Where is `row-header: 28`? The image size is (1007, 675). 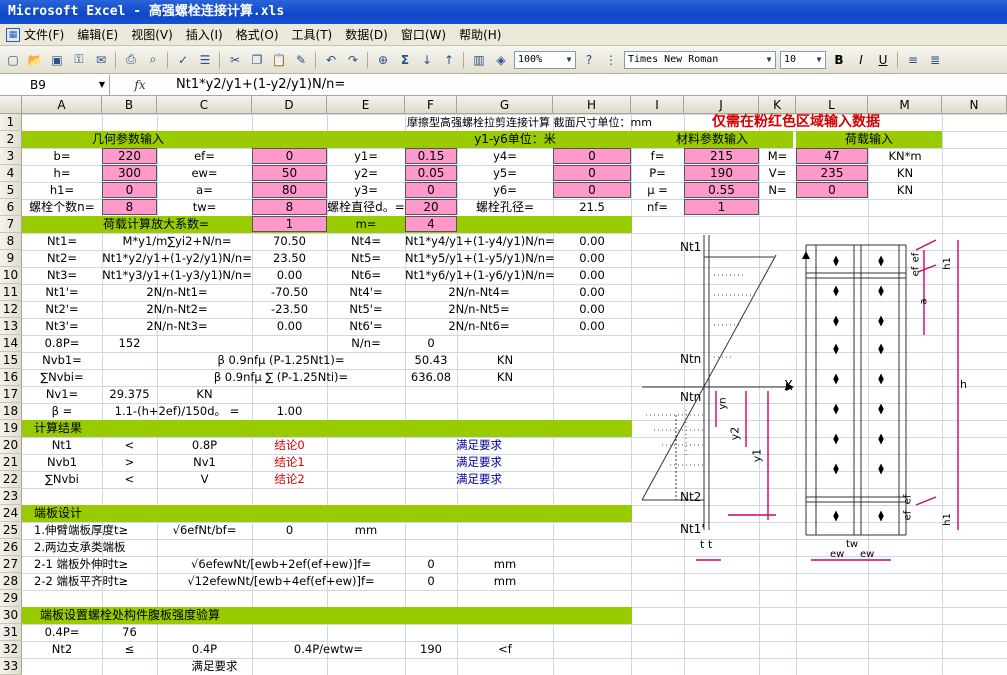
row-header: 28 is located at coordinates (11, 581).